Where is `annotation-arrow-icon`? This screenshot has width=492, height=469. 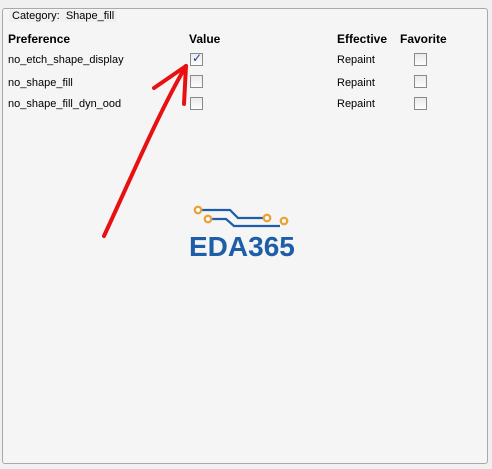 annotation-arrow-icon is located at coordinates (145, 151).